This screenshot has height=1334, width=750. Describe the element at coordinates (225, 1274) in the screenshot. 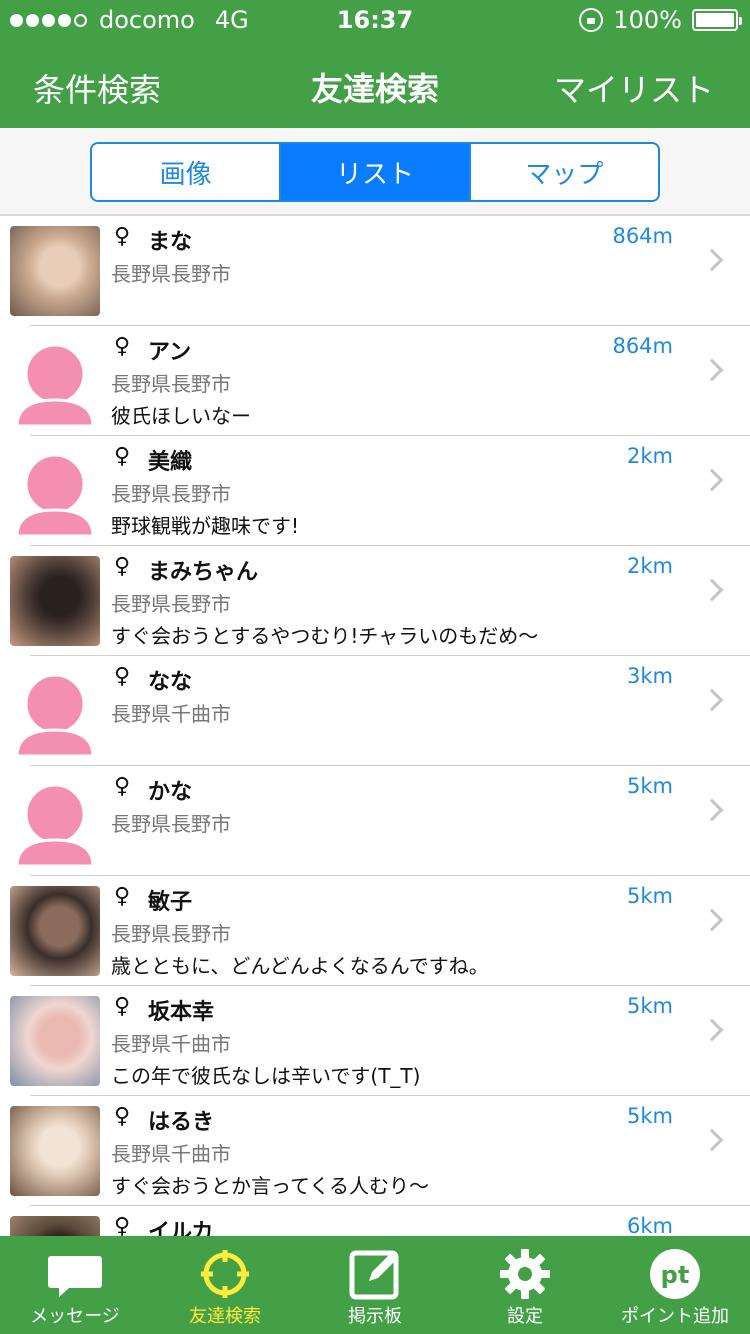

I see `crosshair-icon` at that location.